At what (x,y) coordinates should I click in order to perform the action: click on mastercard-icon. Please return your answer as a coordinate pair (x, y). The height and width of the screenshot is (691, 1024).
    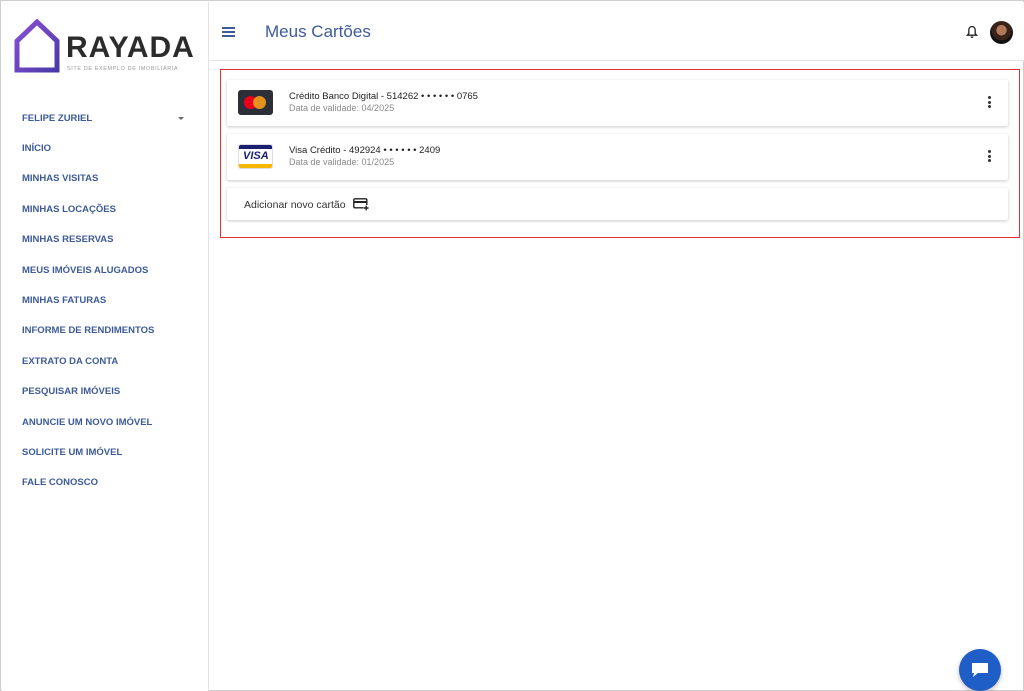
    Looking at the image, I should click on (255, 102).